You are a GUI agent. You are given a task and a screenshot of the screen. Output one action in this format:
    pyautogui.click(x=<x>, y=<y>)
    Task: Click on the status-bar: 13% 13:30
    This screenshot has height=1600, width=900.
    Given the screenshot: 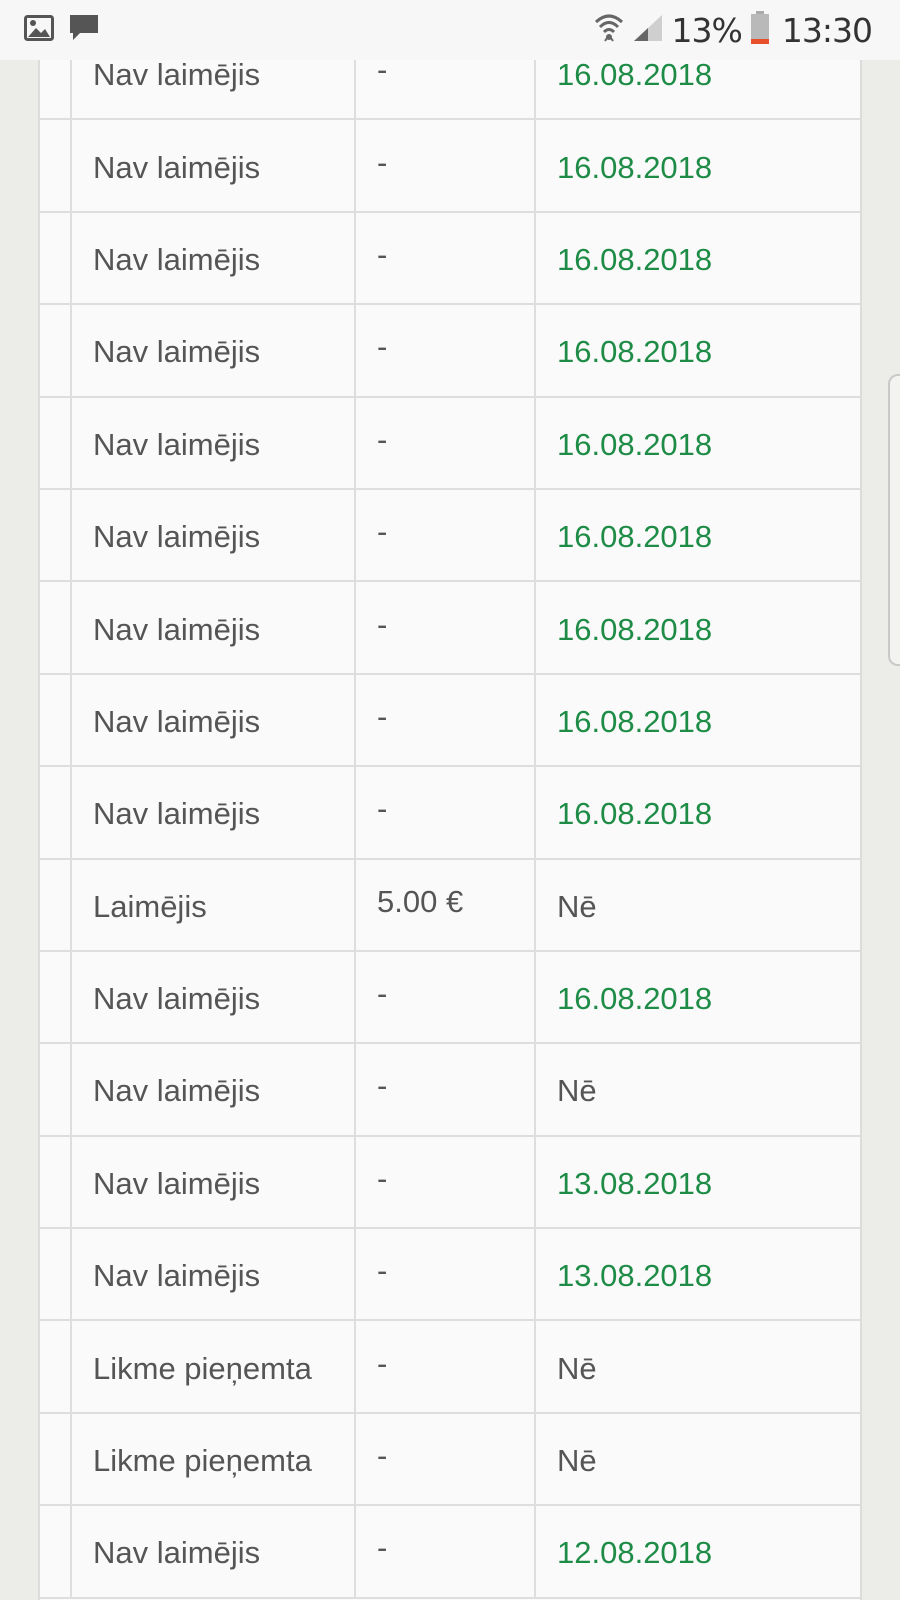 What is the action you would take?
    pyautogui.click(x=450, y=30)
    